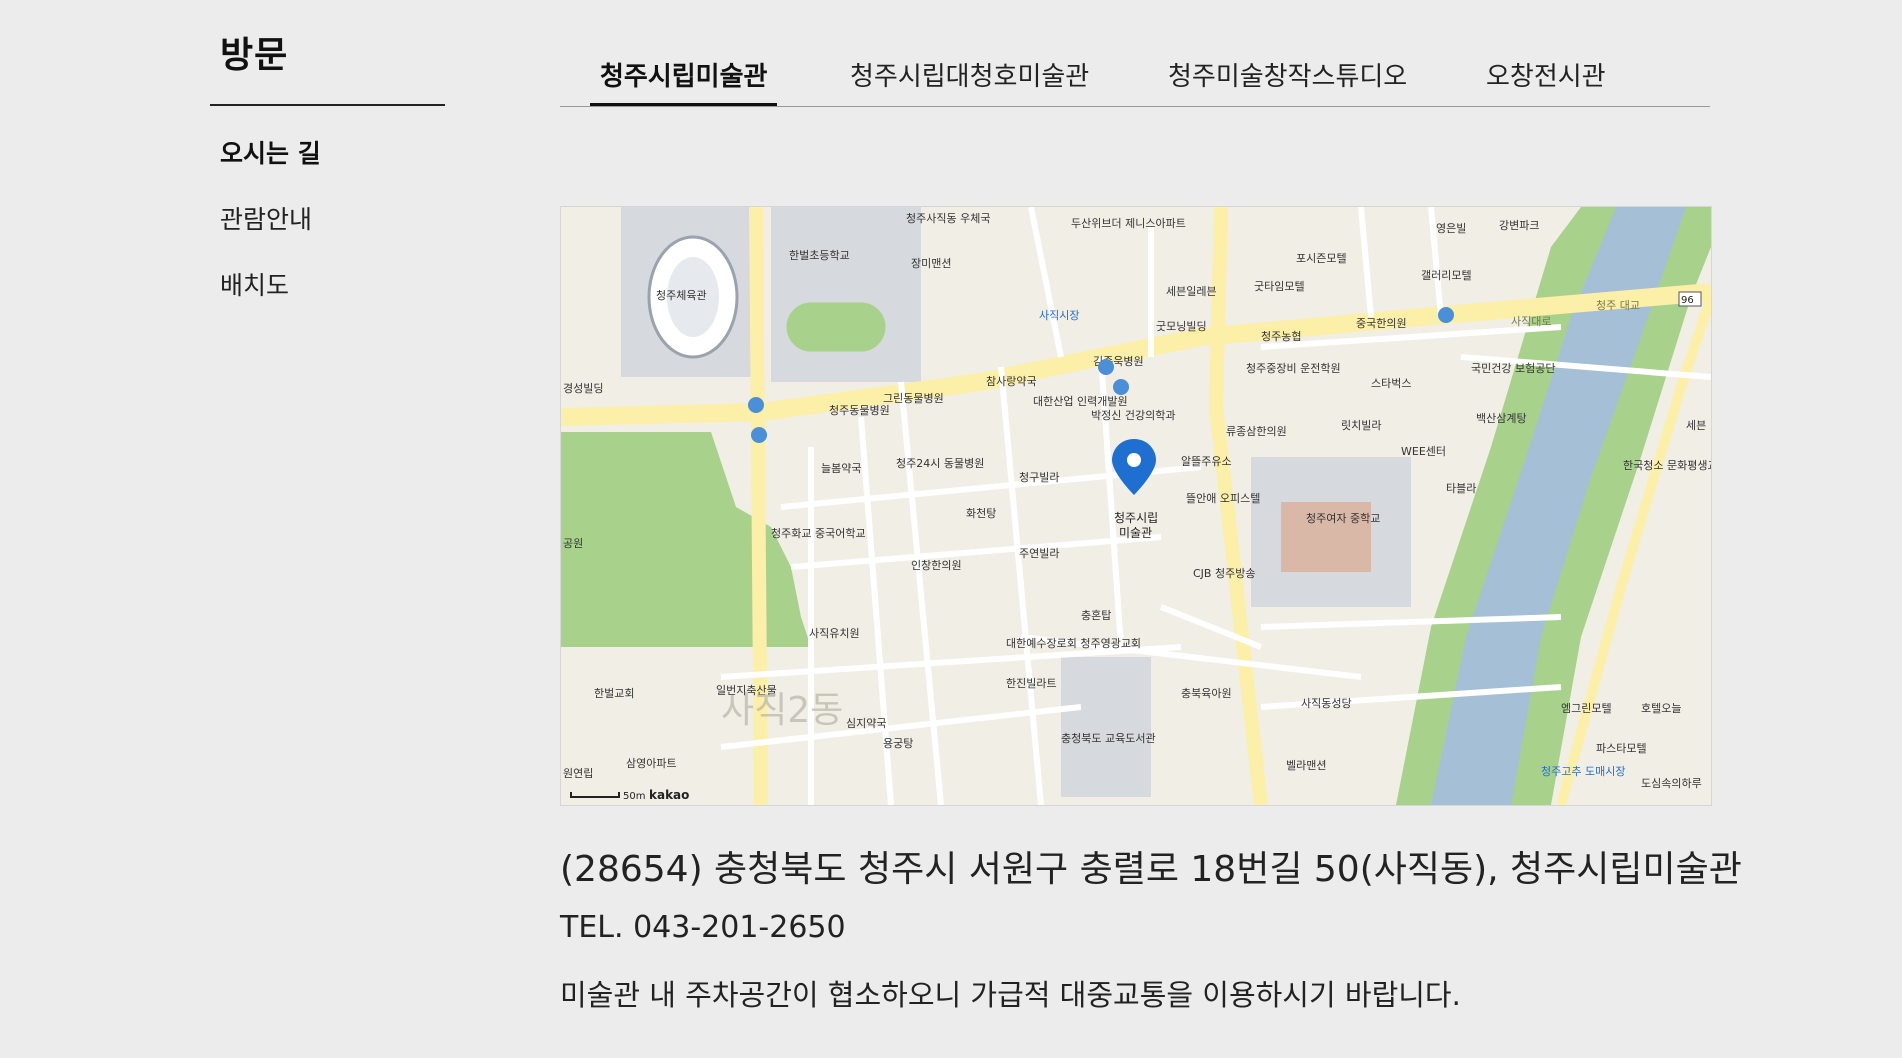 This screenshot has width=1902, height=1058. What do you see at coordinates (1128, 223) in the screenshot?
I see `map-label-apt: 두산위브더 제니스아파트` at bounding box center [1128, 223].